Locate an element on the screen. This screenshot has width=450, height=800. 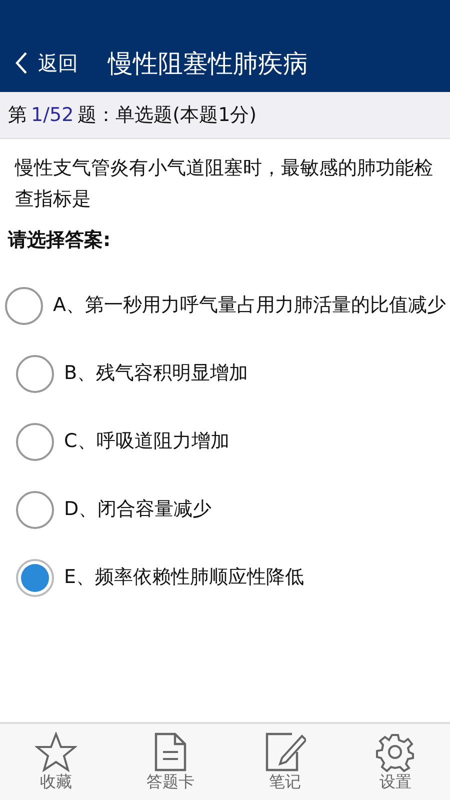
note-edit-icon is located at coordinates (285, 752).